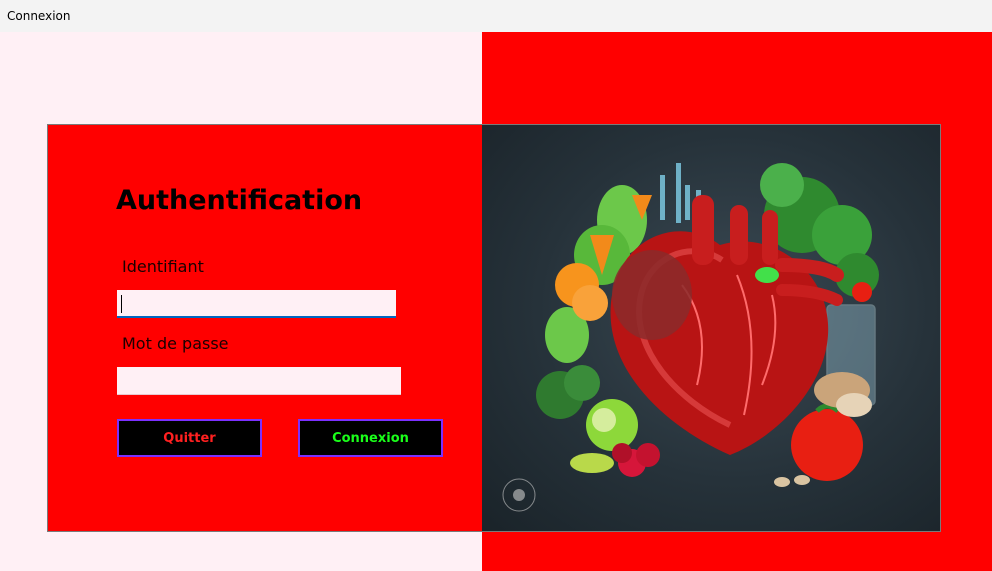 Image resolution: width=992 pixels, height=571 pixels. What do you see at coordinates (496, 16) in the screenshot?
I see `window-titlebar: Connexion` at bounding box center [496, 16].